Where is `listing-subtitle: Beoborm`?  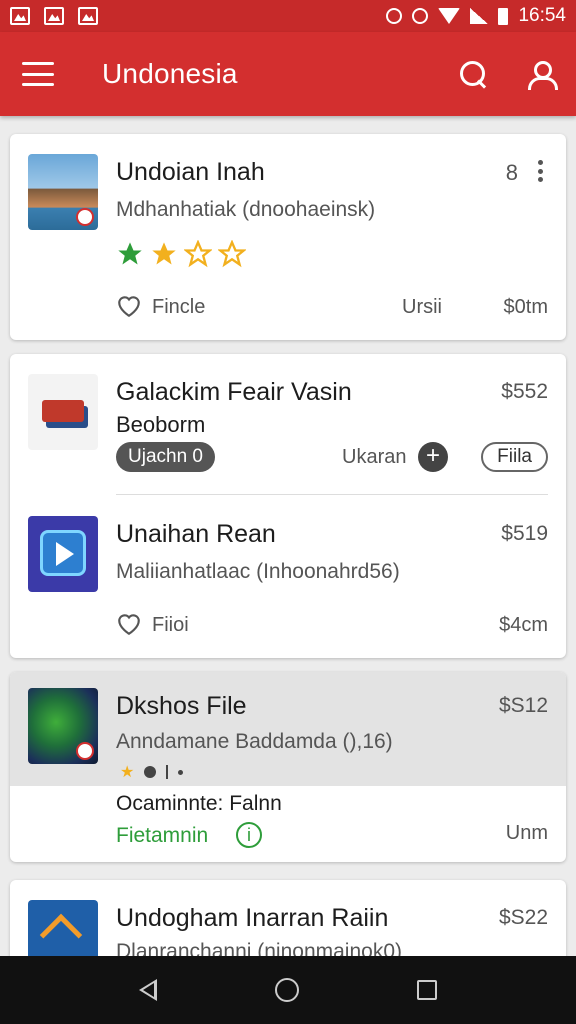 listing-subtitle: Beoborm is located at coordinates (161, 424).